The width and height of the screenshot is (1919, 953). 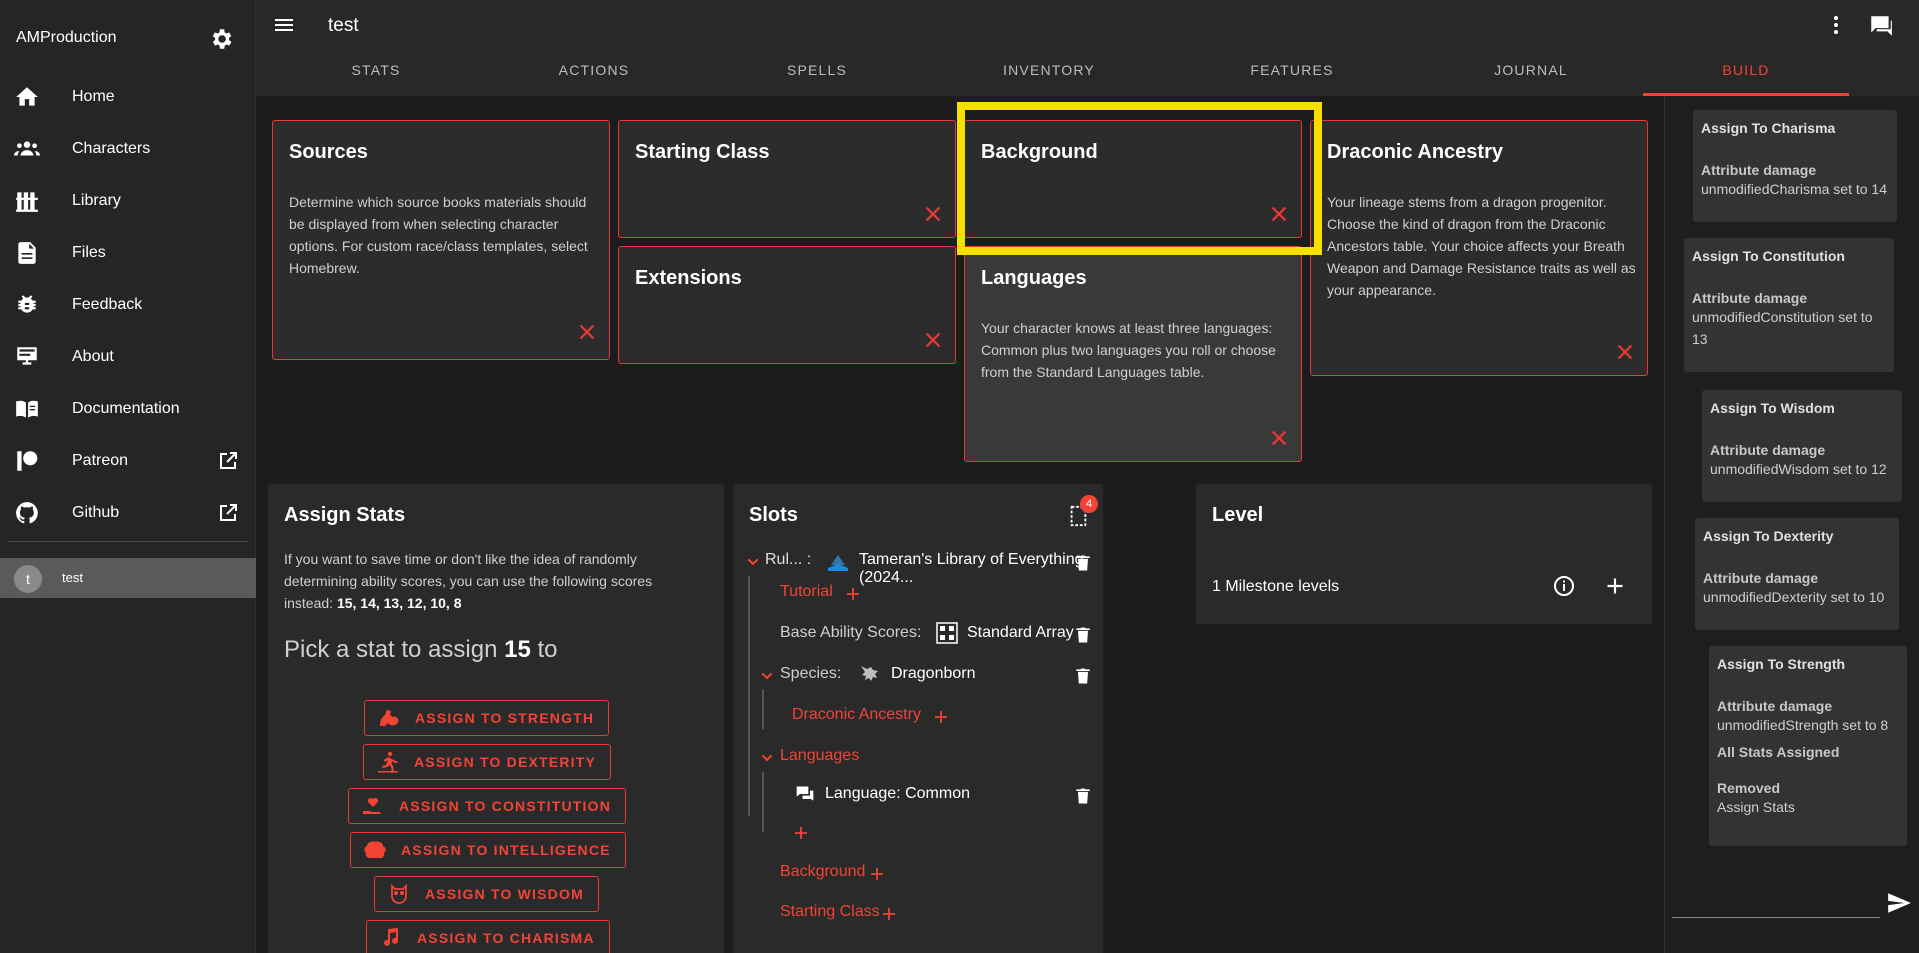 What do you see at coordinates (27, 202) in the screenshot?
I see `library-icon` at bounding box center [27, 202].